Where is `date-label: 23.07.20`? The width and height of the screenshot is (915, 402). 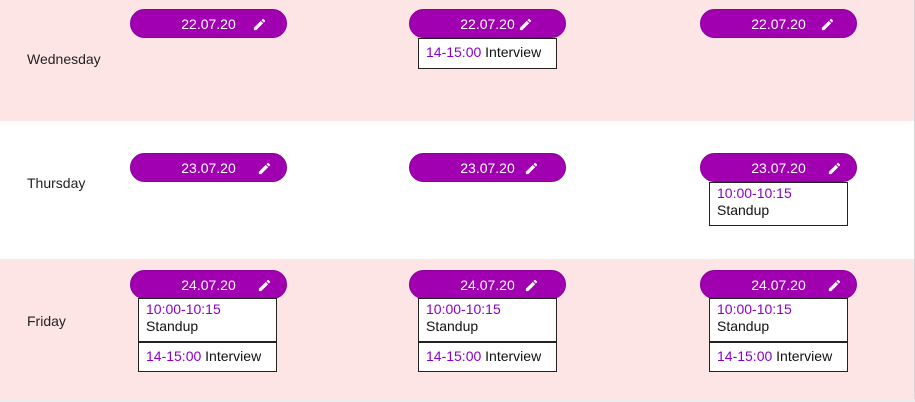
date-label: 23.07.20 is located at coordinates (487, 168).